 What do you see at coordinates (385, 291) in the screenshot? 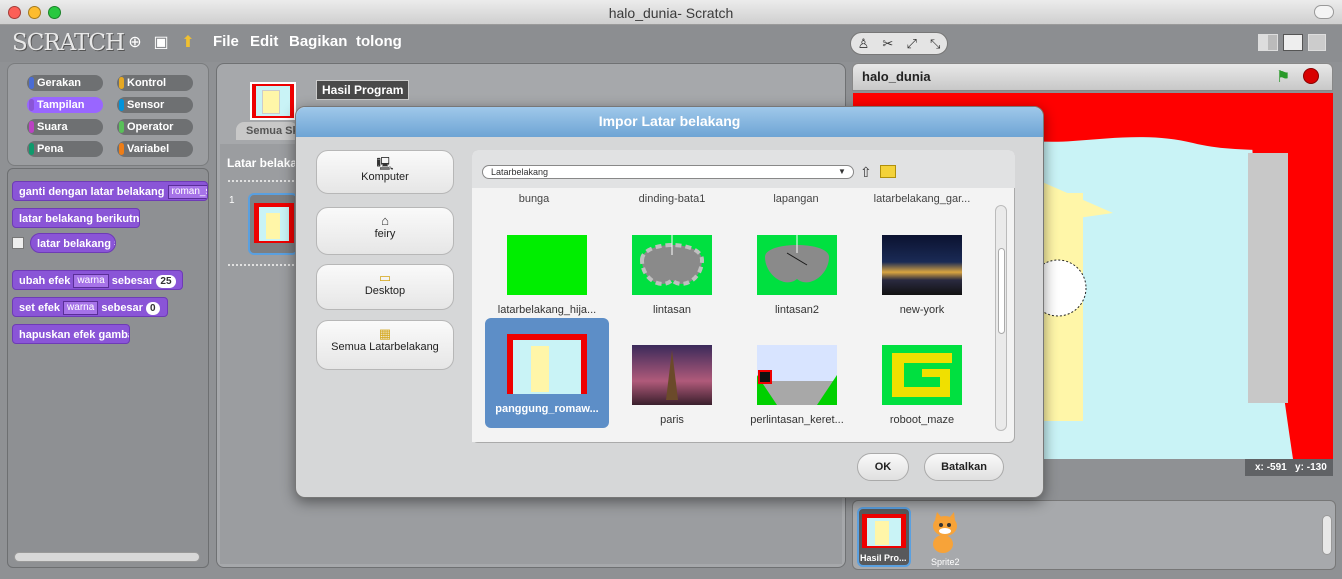
I see `sidebar-label: Desktop` at bounding box center [385, 291].